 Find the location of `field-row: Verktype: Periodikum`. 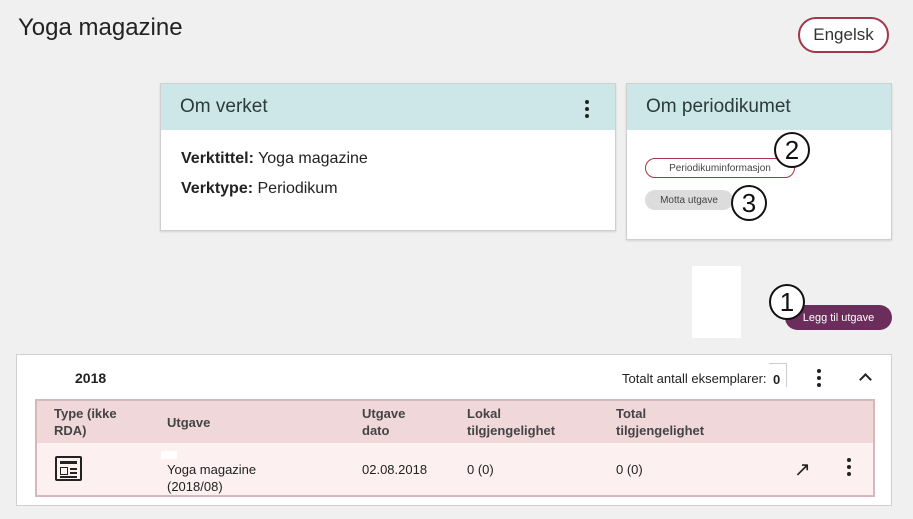

field-row: Verktype: Periodikum is located at coordinates (388, 189).